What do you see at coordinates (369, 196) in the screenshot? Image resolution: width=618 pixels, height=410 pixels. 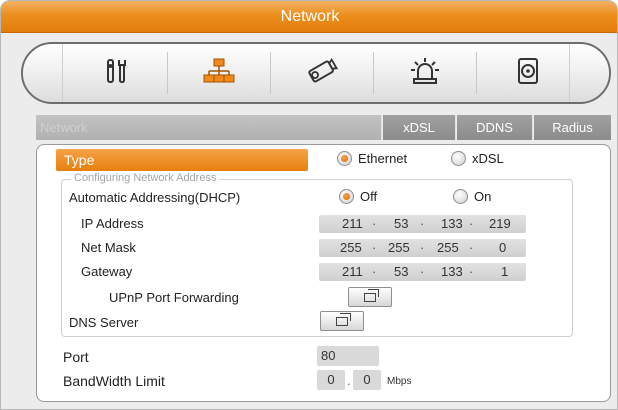 I see `dhcp-off-label: Off` at bounding box center [369, 196].